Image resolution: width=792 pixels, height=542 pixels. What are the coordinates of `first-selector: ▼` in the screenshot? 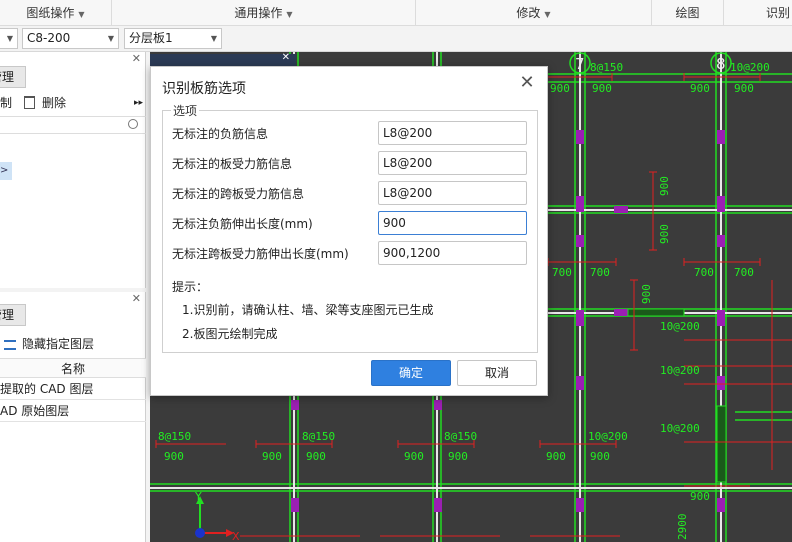 It's located at (9, 38).